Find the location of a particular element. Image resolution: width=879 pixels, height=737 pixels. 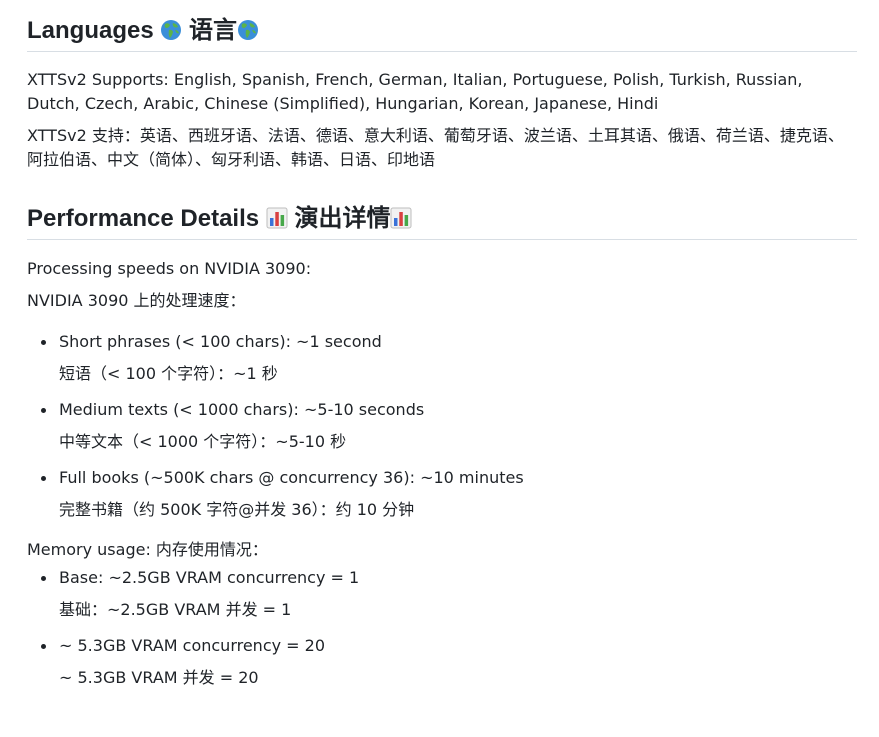

list-item-en: Base: ~2.5GB VRAM concurrency = 1 is located at coordinates (209, 577).